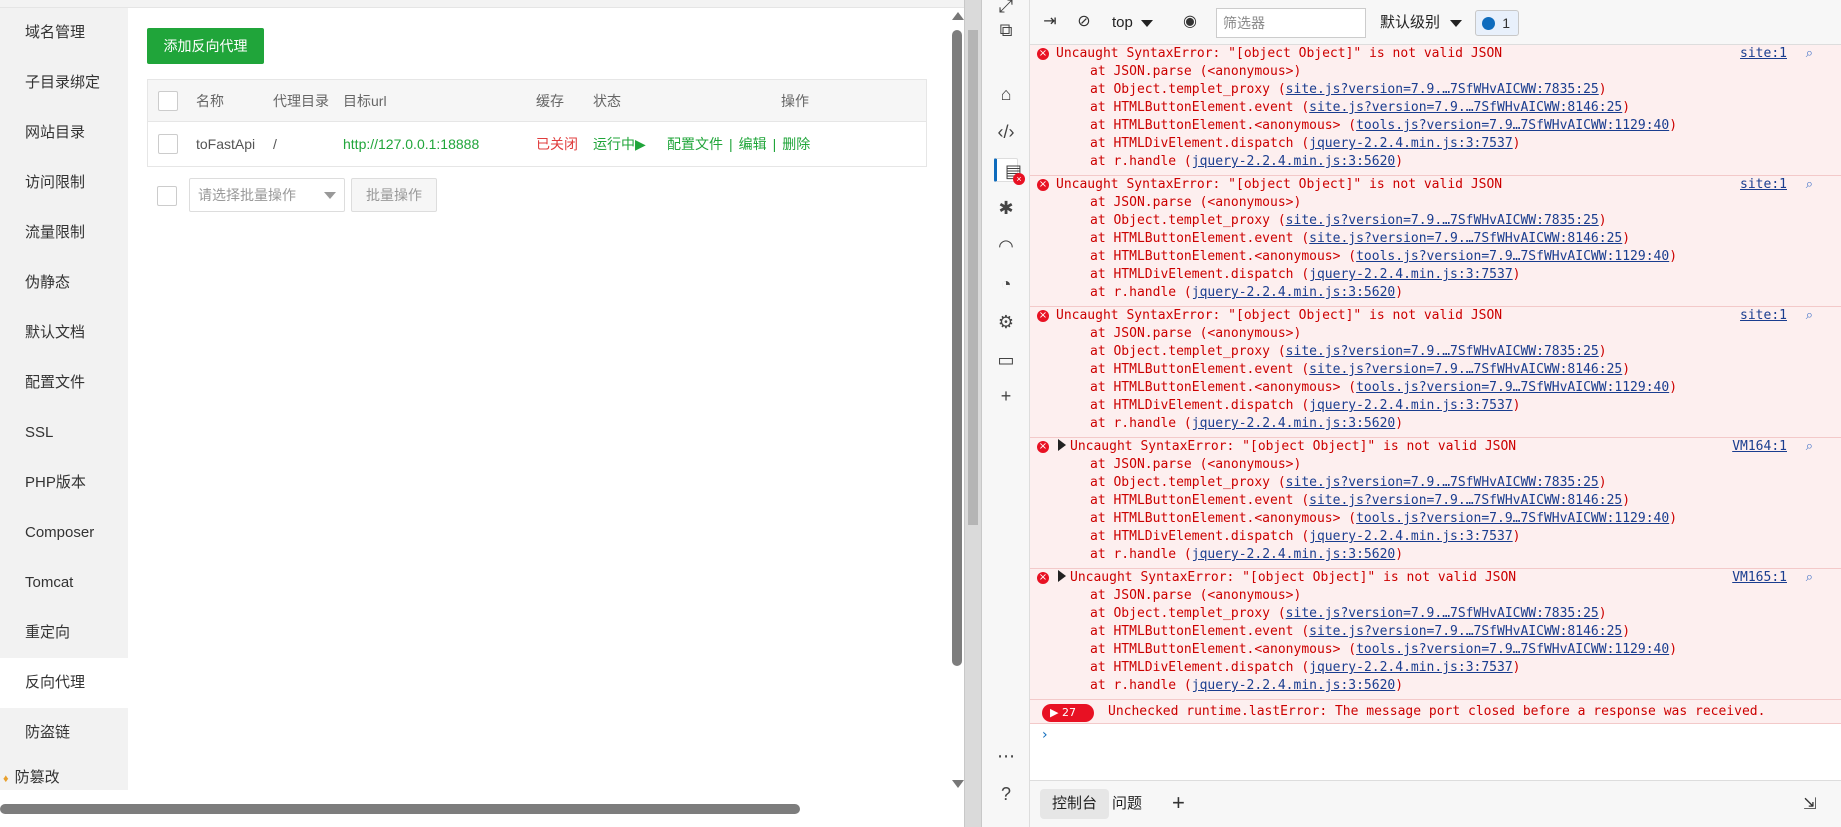  Describe the element at coordinates (1435, 735) in the screenshot. I see `console-prompt: ›` at that location.